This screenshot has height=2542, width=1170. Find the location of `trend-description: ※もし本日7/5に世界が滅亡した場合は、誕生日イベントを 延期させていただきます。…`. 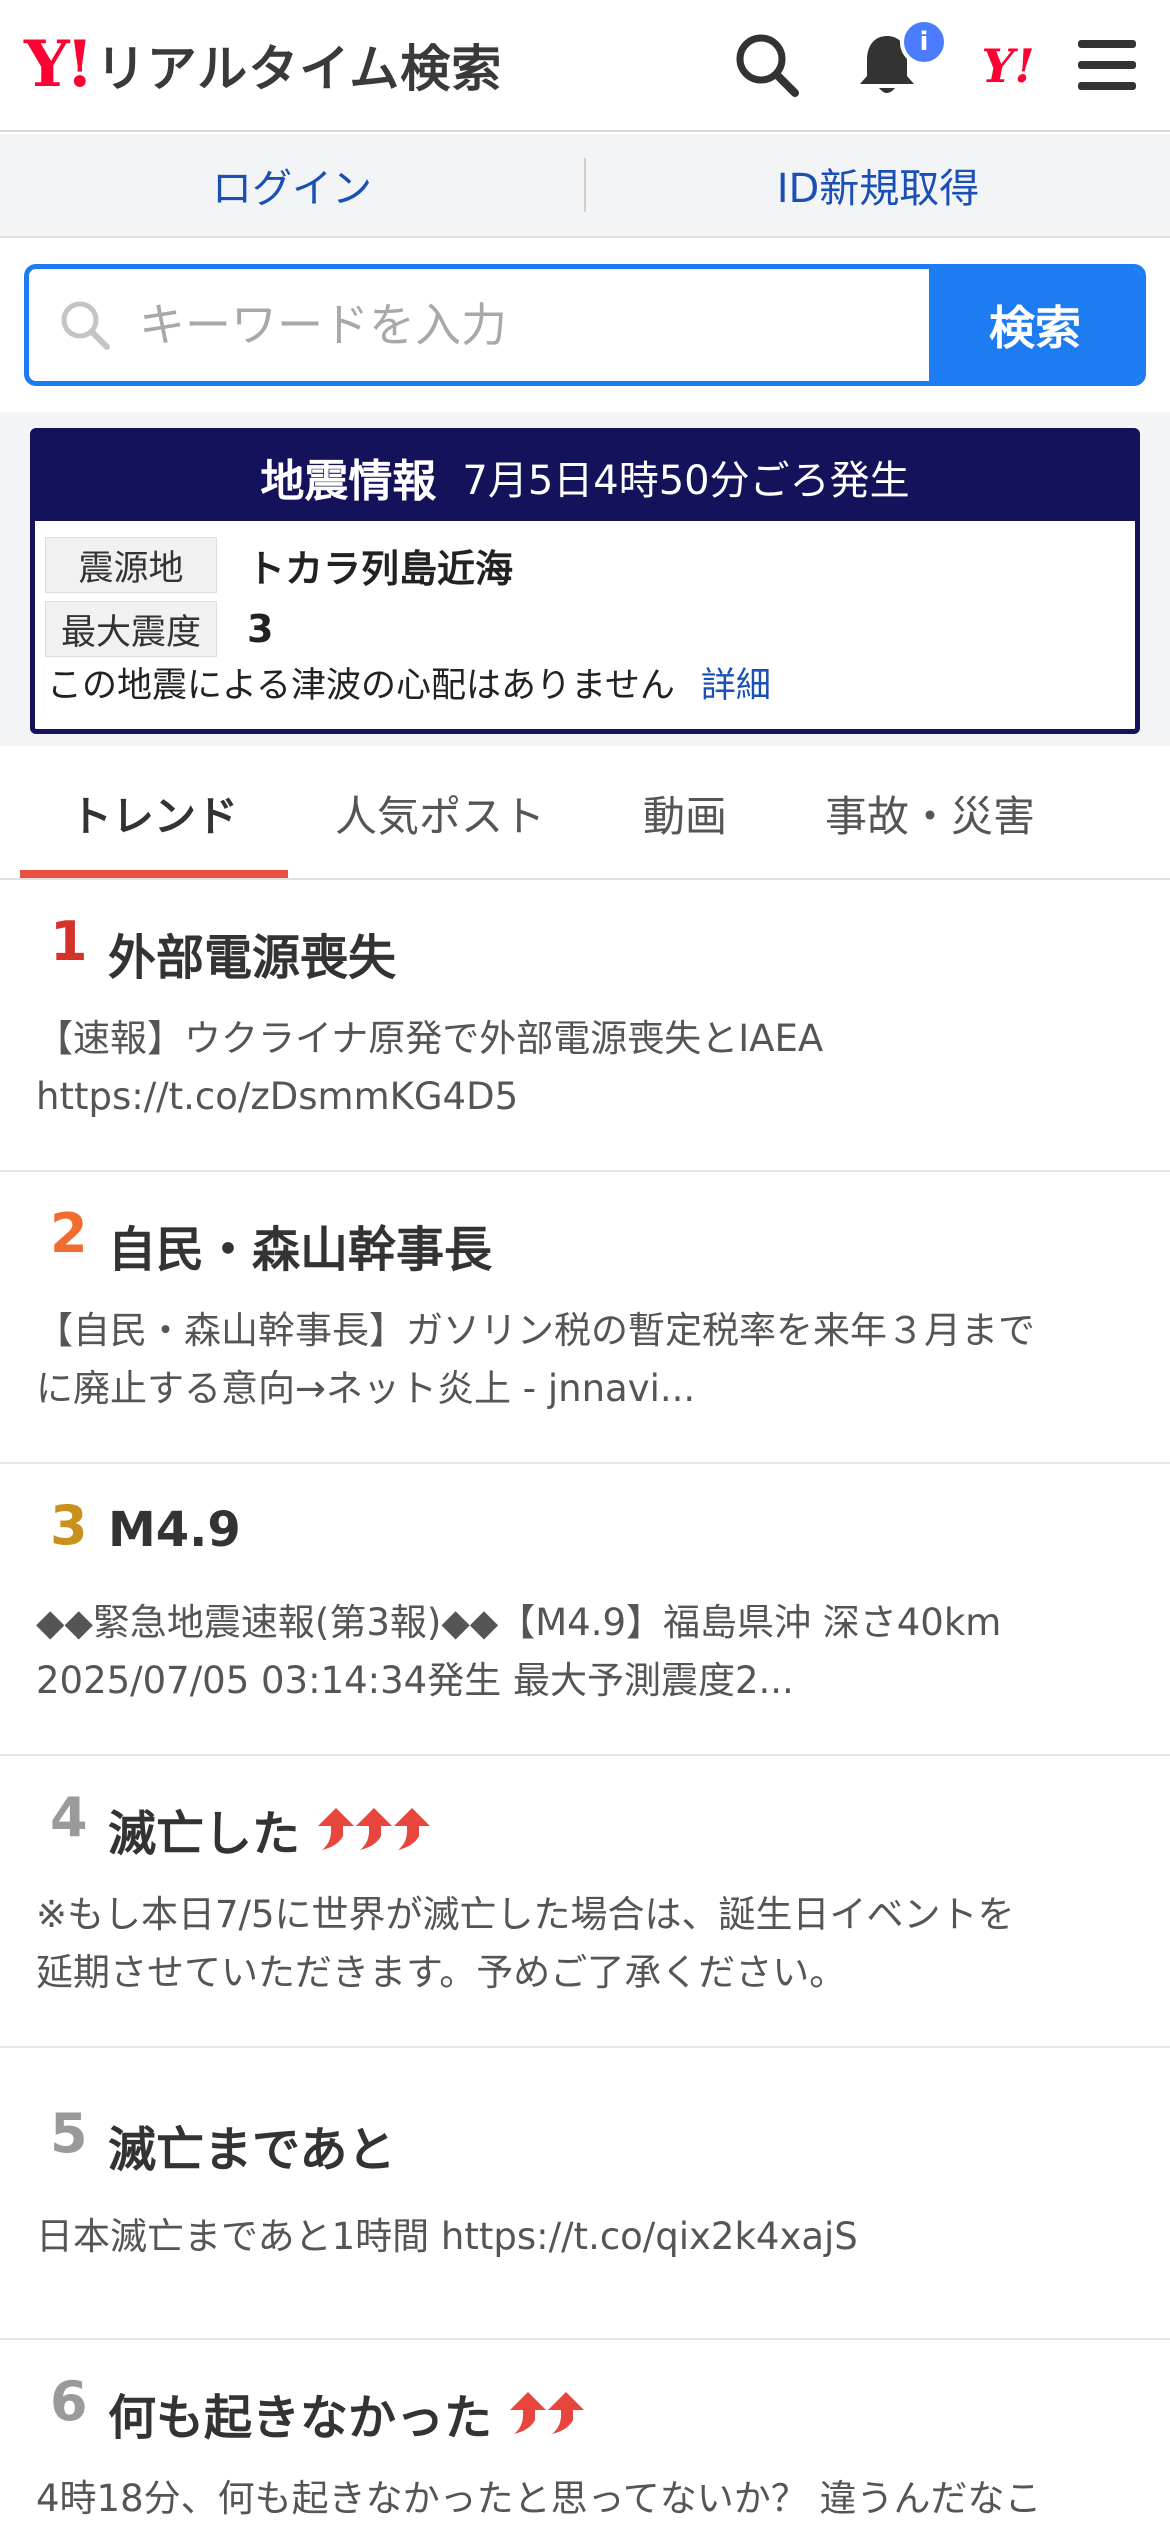

trend-description: ※もし本日7/5に世界が滅亡した場合は、誕生日イベントを 延期させていただきます。… is located at coordinates (586, 1944).